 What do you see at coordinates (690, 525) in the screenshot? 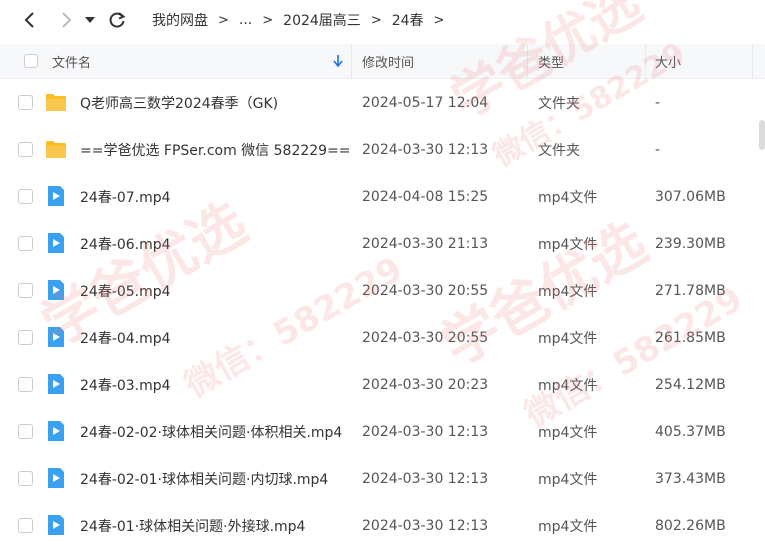
I see `file-size: 802.26MB` at bounding box center [690, 525].